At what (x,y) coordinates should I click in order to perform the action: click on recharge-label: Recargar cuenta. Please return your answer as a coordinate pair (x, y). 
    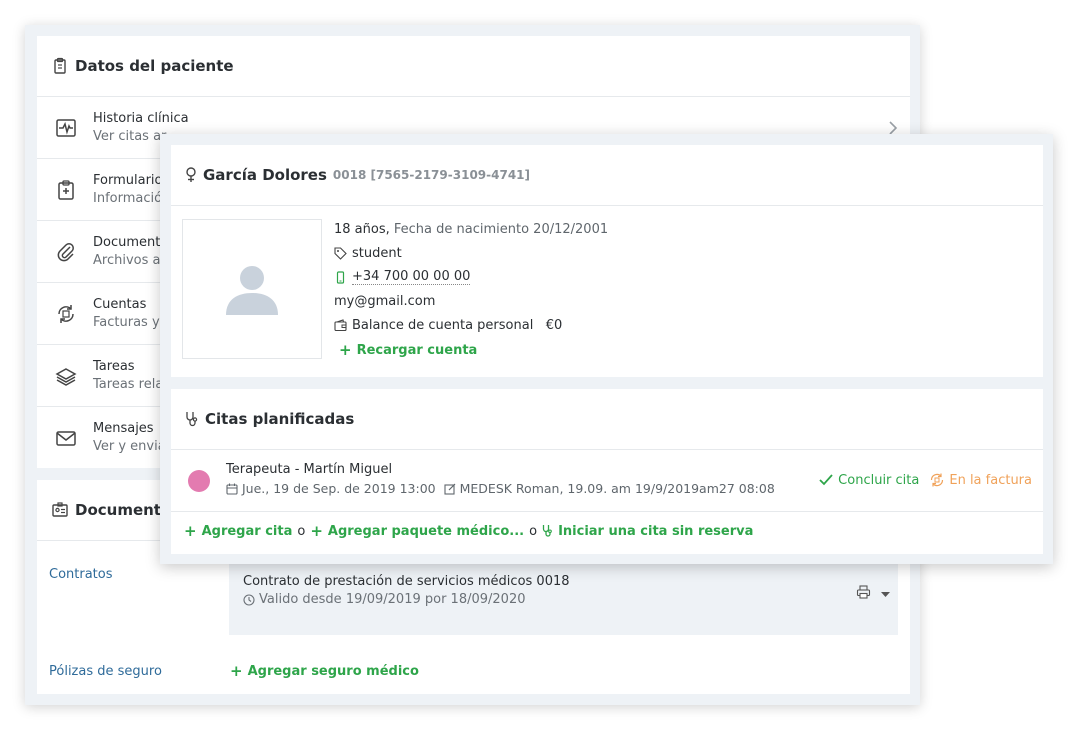
    Looking at the image, I should click on (417, 350).